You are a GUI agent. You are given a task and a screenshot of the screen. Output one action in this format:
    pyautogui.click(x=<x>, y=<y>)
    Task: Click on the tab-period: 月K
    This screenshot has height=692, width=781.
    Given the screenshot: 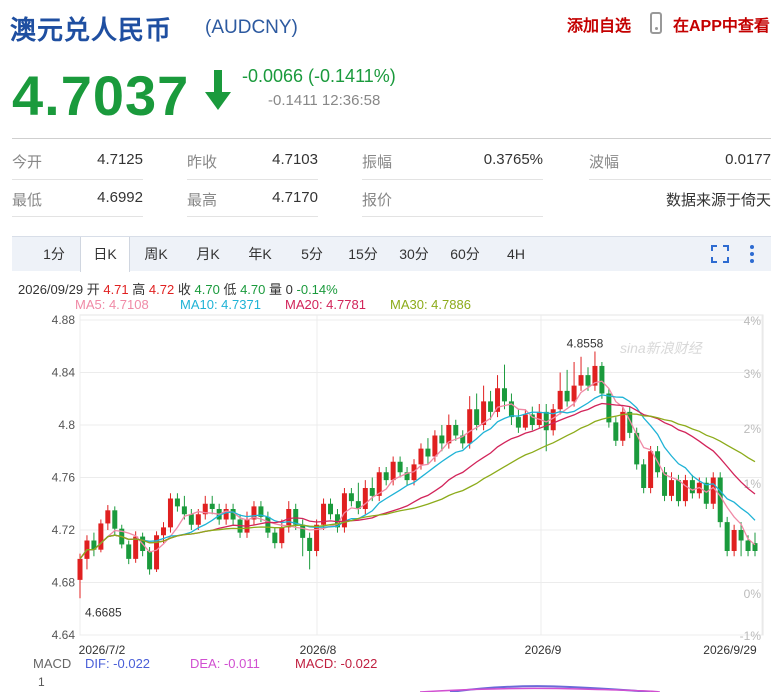 What is the action you would take?
    pyautogui.click(x=208, y=254)
    